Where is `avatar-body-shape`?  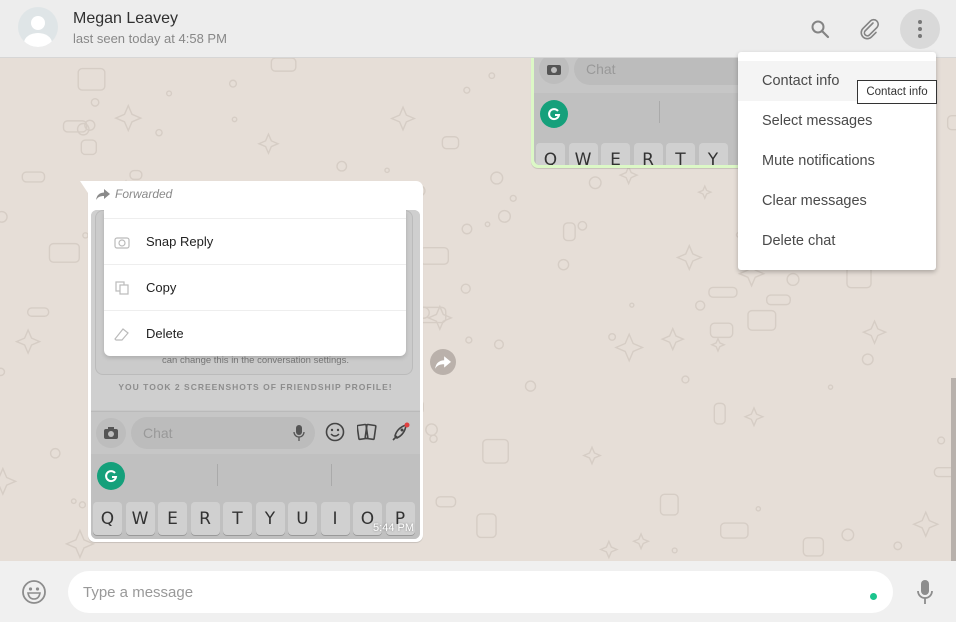 avatar-body-shape is located at coordinates (38, 40).